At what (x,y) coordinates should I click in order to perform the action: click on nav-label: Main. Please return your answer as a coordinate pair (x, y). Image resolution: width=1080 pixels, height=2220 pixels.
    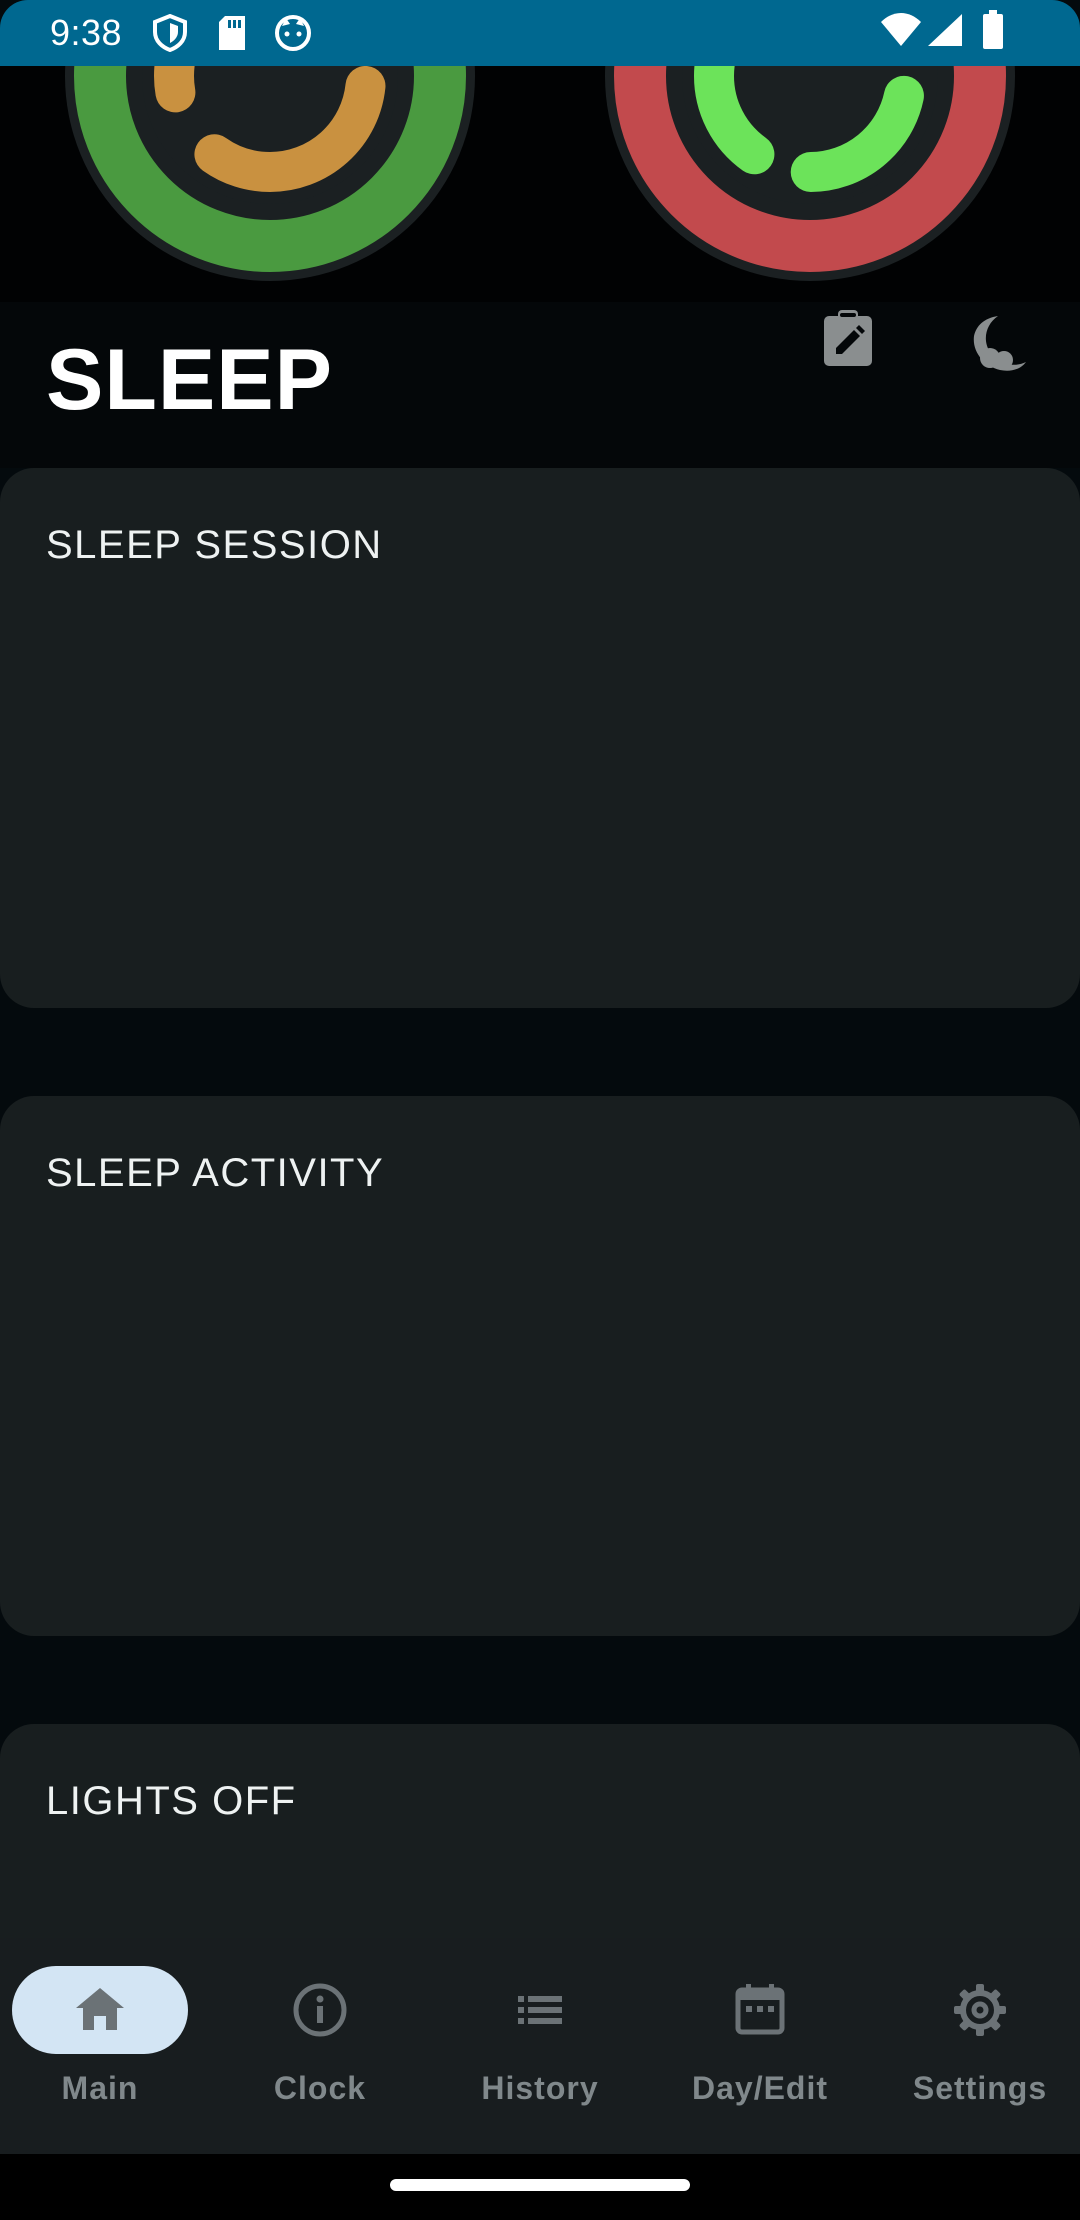
    Looking at the image, I should click on (100, 2088).